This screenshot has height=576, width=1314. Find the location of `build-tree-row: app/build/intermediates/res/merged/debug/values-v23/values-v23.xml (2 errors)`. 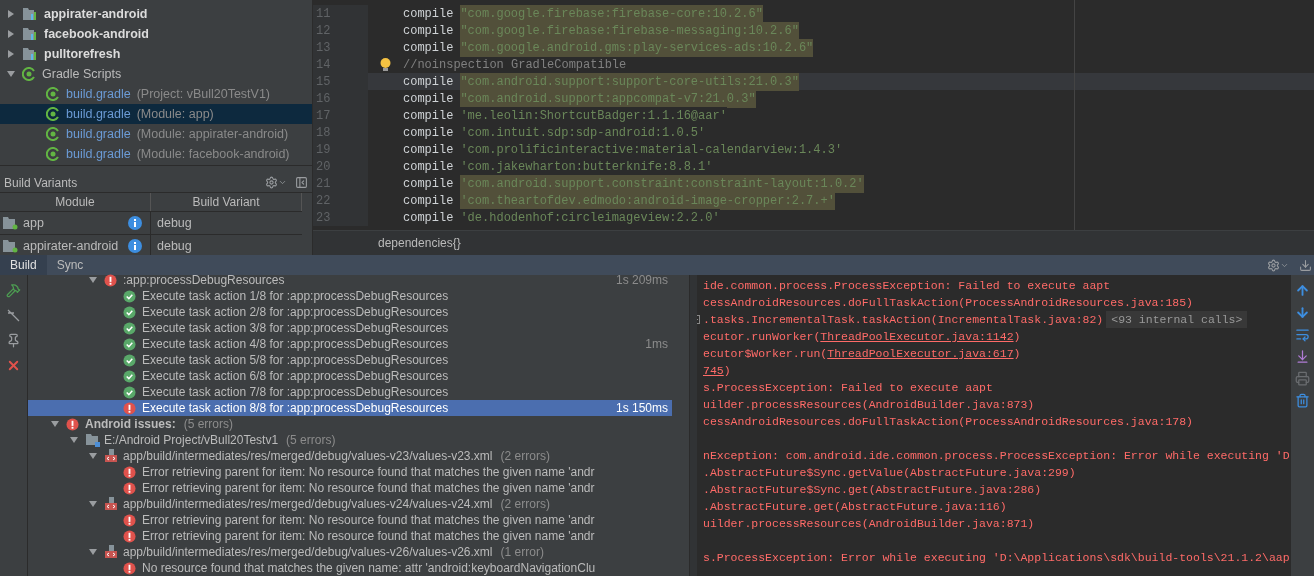

build-tree-row: app/build/intermediates/res/merged/debug/values-v23/values-v23.xml (2 errors) is located at coordinates (350, 456).